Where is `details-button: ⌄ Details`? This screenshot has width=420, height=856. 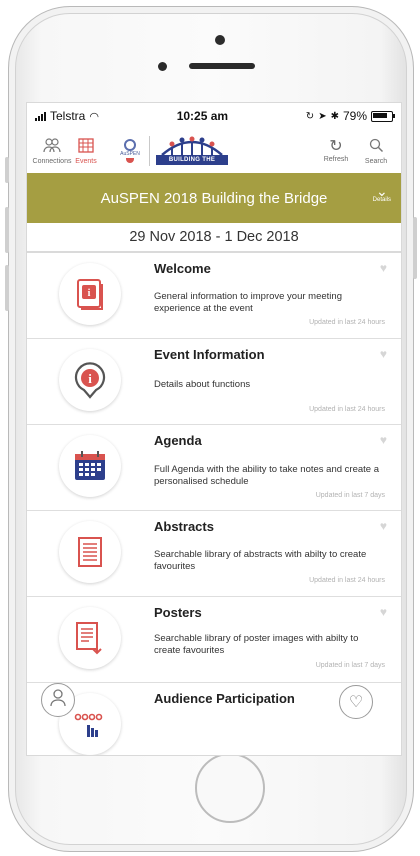
details-button: ⌄ Details is located at coordinates (381, 193).